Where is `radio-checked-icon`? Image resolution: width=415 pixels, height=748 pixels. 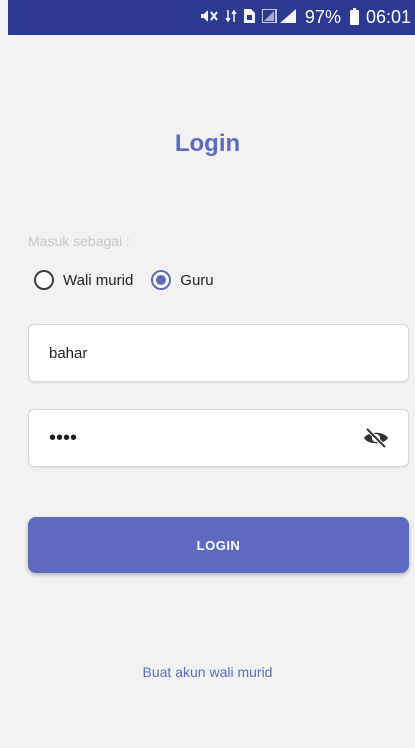 radio-checked-icon is located at coordinates (161, 280).